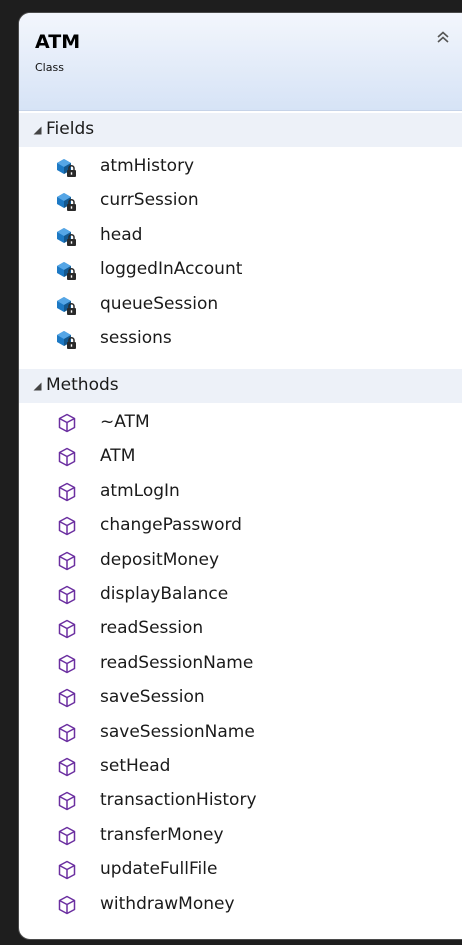 The image size is (462, 945). I want to click on method-row: readSessionName, so click(240, 664).